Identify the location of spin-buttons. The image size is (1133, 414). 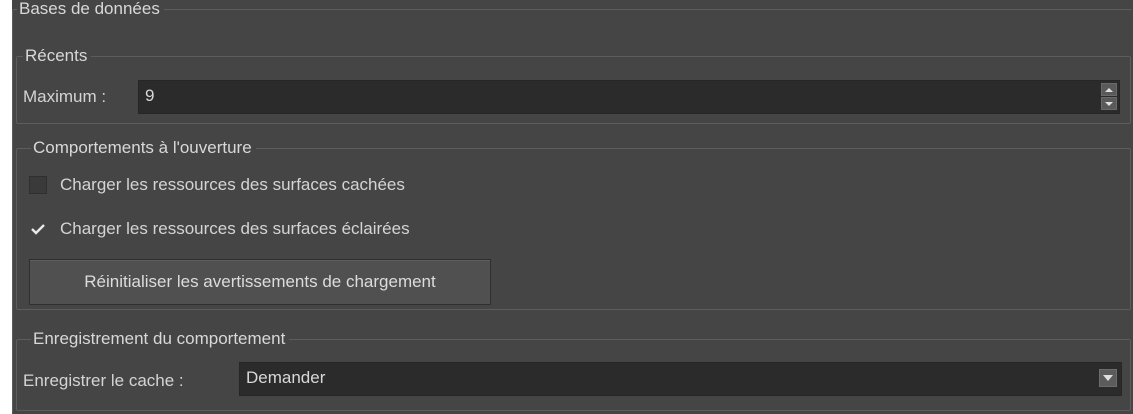
(1109, 97).